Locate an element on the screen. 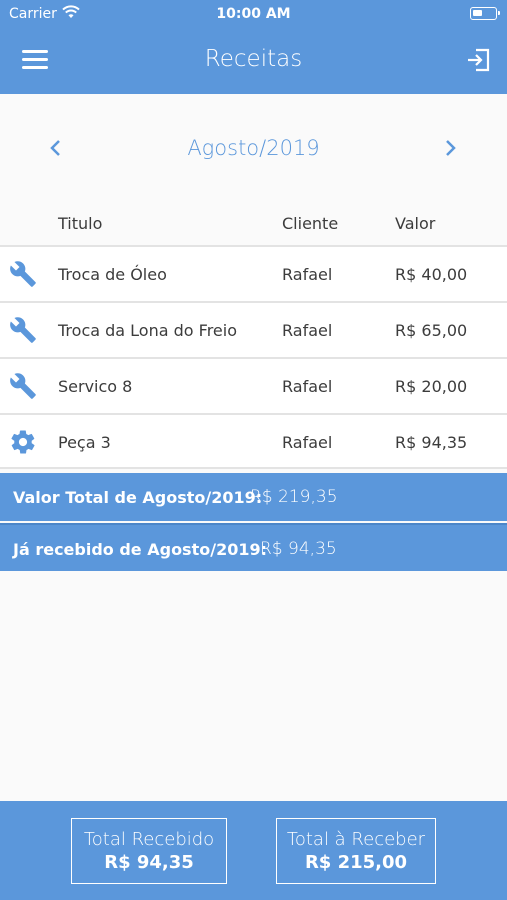 This screenshot has width=507, height=900. battery-icon is located at coordinates (485, 13).